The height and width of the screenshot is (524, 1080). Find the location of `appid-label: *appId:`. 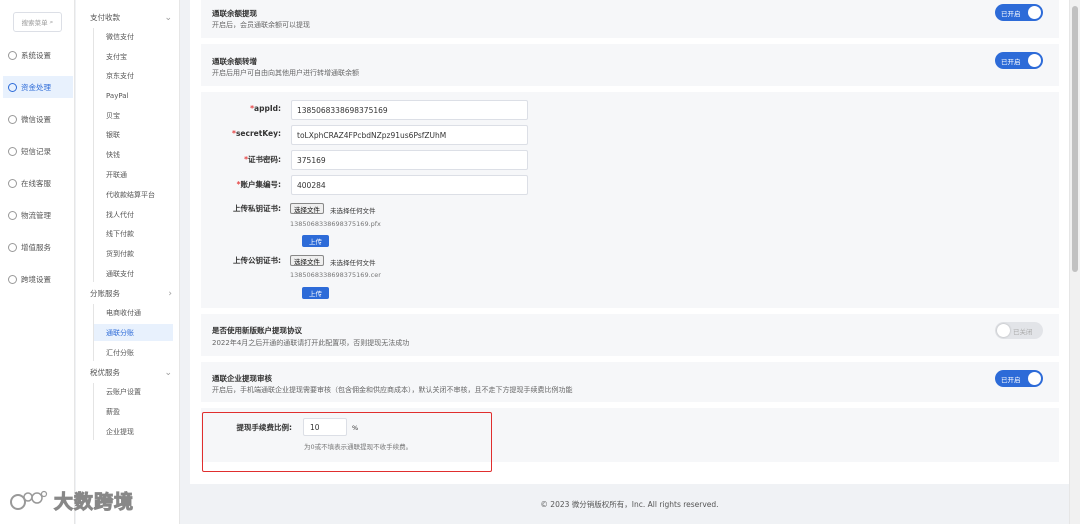

appid-label: *appId: is located at coordinates (265, 108).